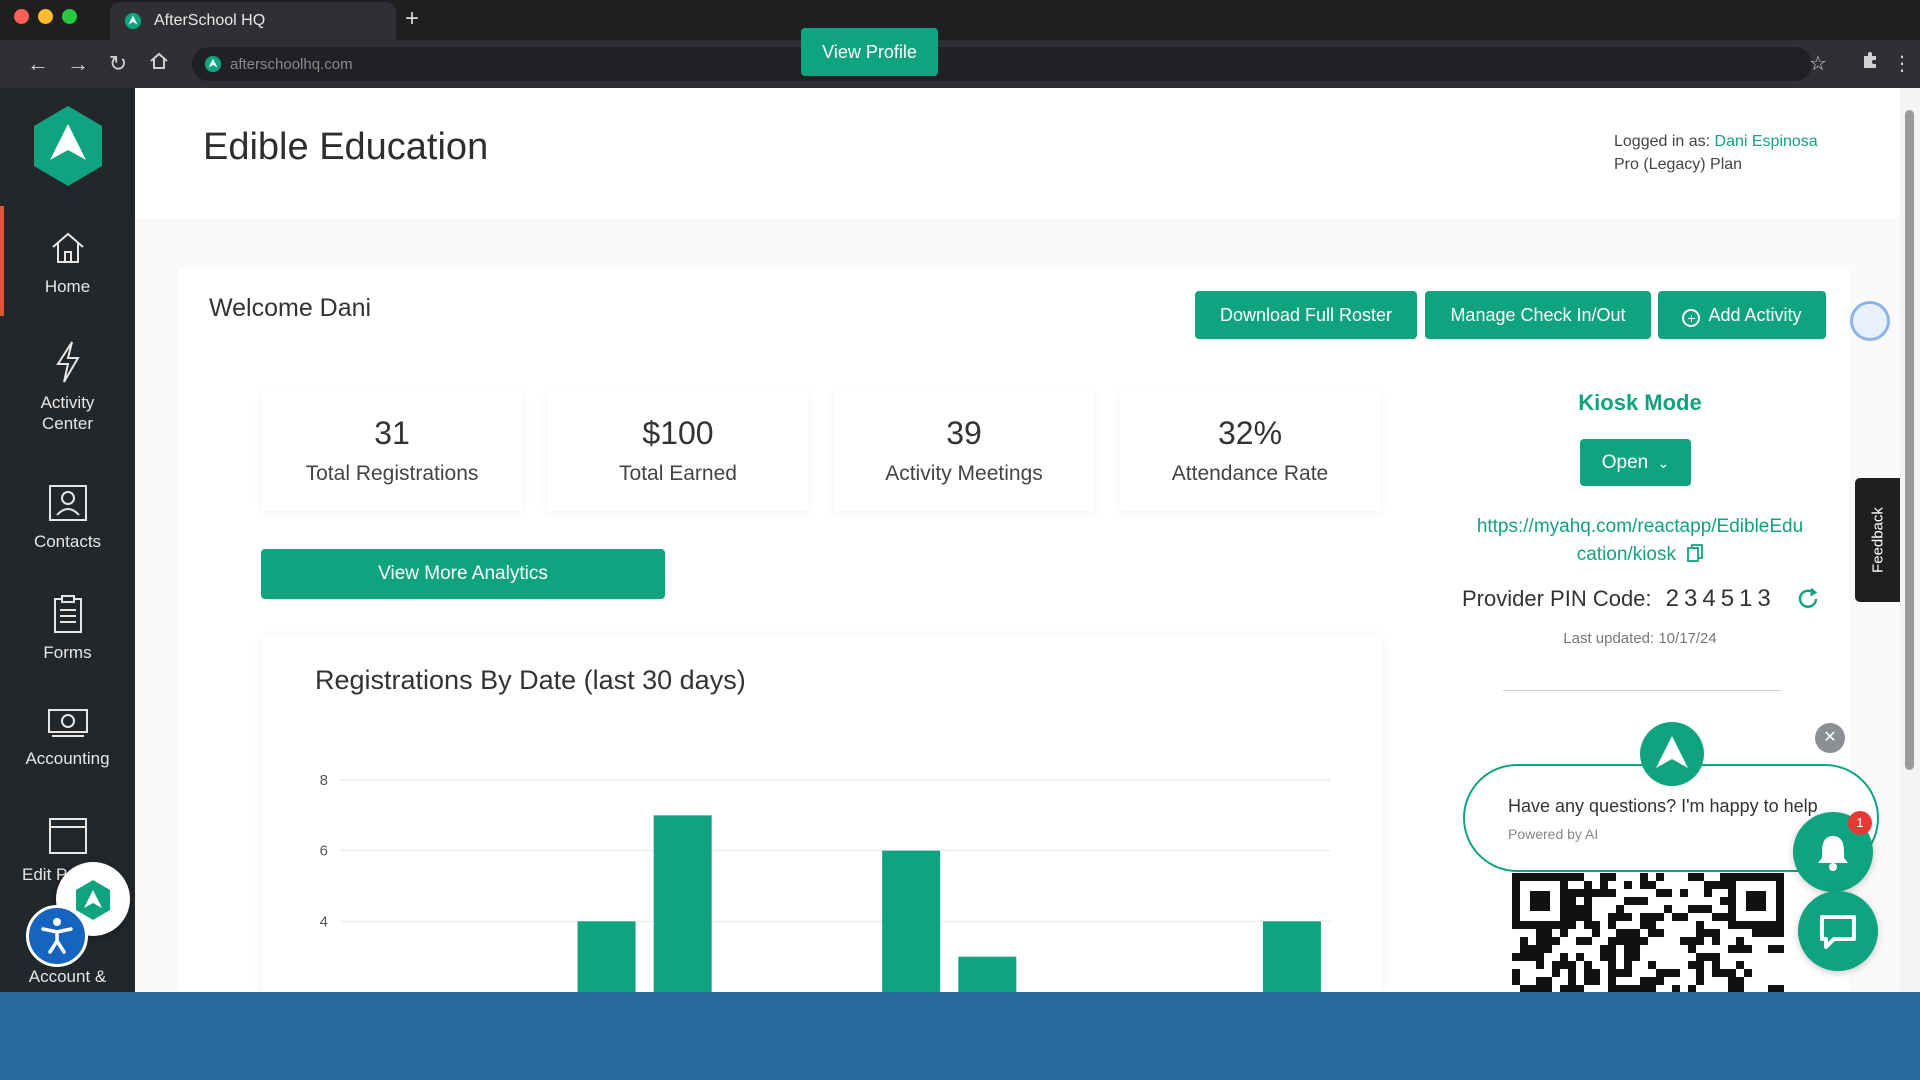 This screenshot has height=1080, width=1920. I want to click on maximize-window-button, so click(69, 16).